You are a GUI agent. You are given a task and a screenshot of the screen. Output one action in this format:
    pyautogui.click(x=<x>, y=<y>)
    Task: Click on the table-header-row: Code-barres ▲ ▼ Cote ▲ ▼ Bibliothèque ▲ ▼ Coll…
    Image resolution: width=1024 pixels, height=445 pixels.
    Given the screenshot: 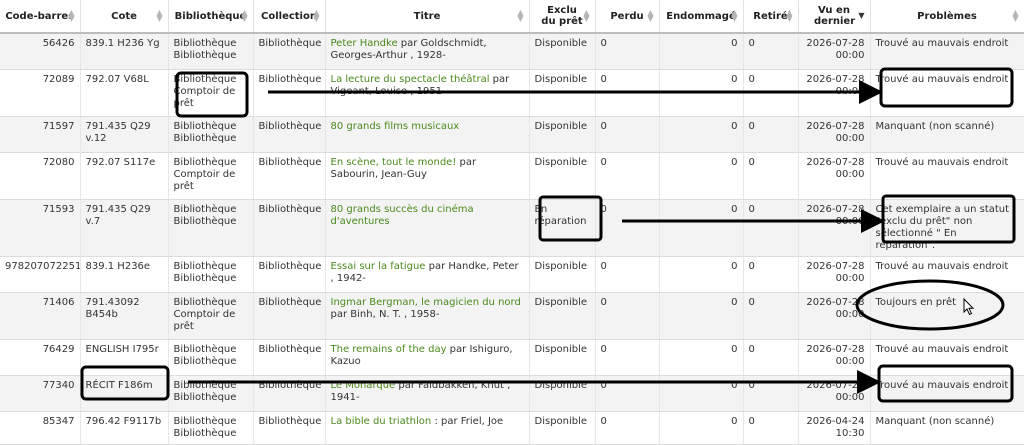 What is the action you would take?
    pyautogui.click(x=512, y=17)
    